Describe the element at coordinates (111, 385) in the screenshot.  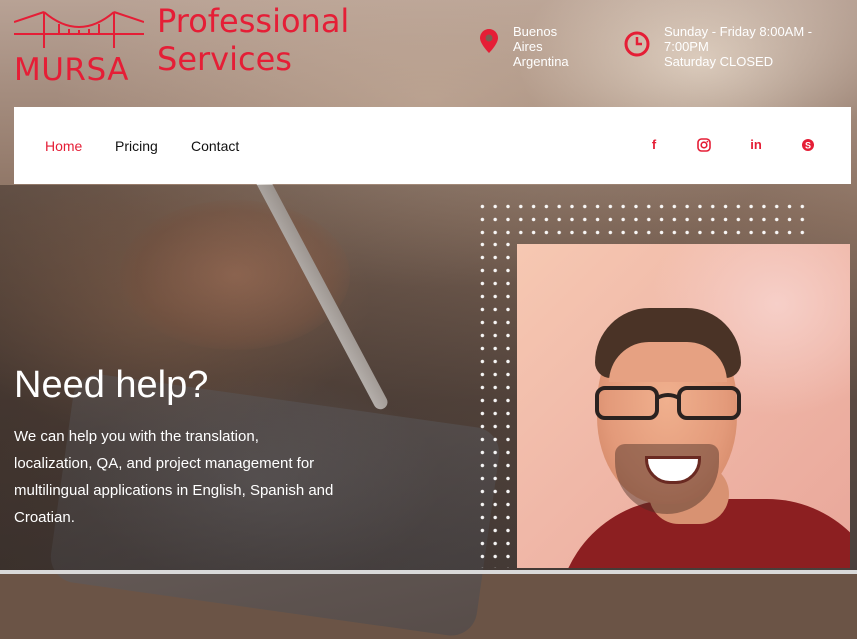
I see `hero-title: Need help?` at that location.